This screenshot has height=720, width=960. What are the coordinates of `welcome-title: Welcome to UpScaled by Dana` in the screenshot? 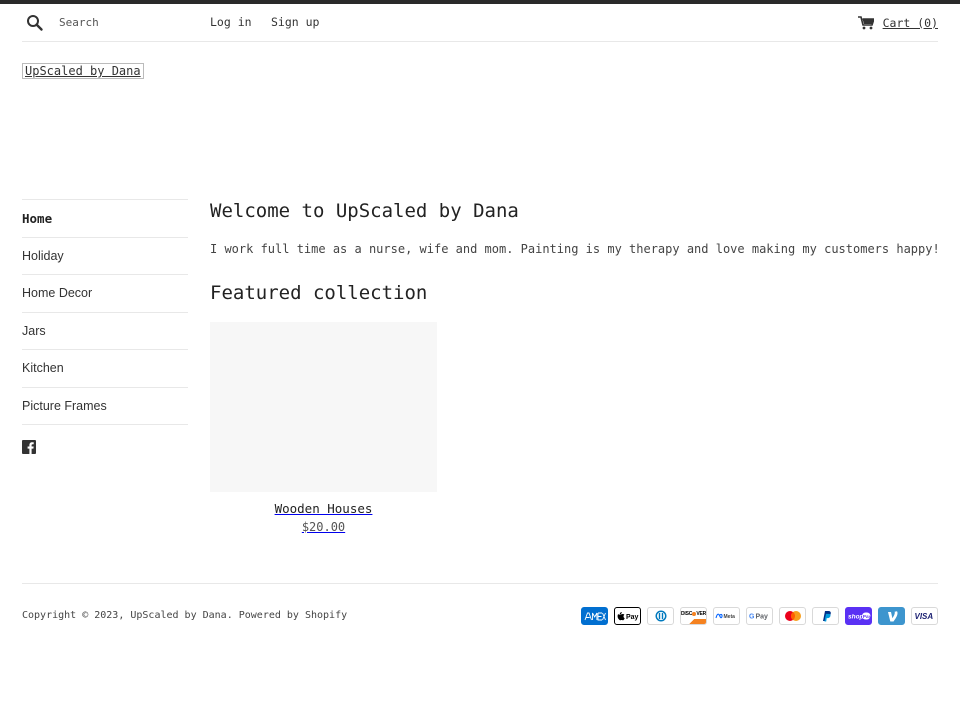 It's located at (364, 211).